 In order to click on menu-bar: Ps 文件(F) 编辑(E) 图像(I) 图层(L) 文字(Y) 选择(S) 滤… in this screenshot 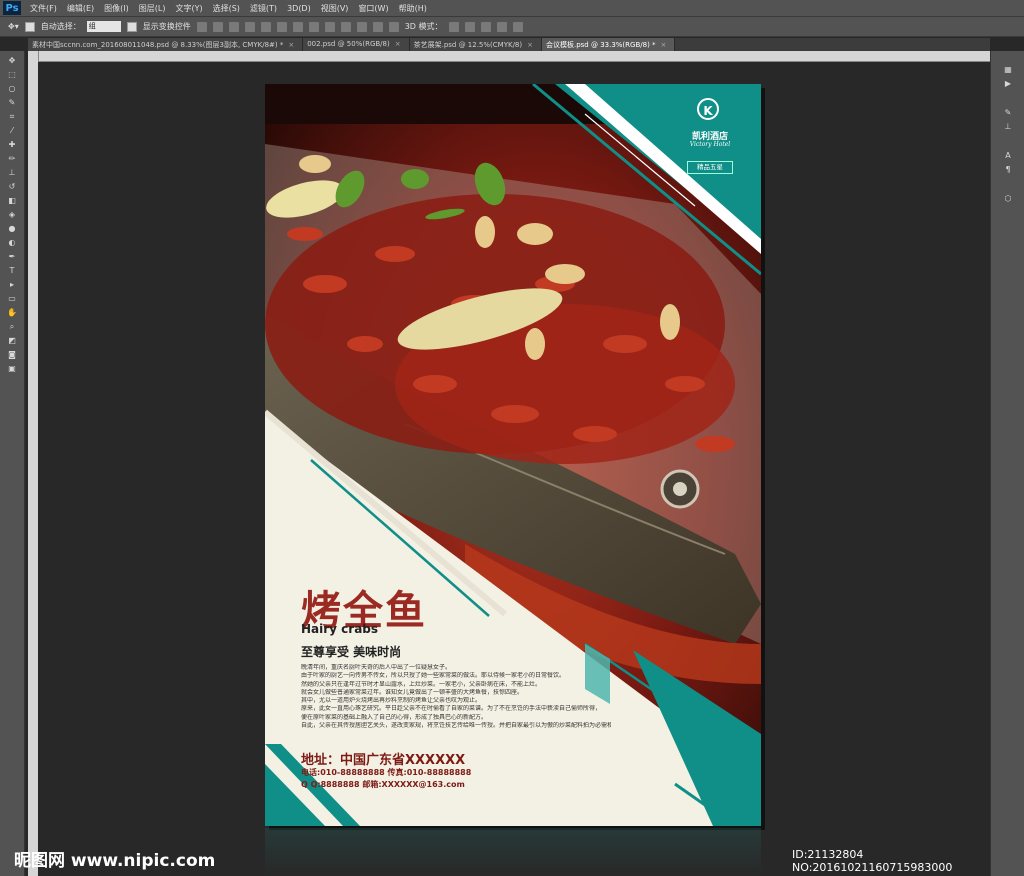, I will do `click(512, 8)`.